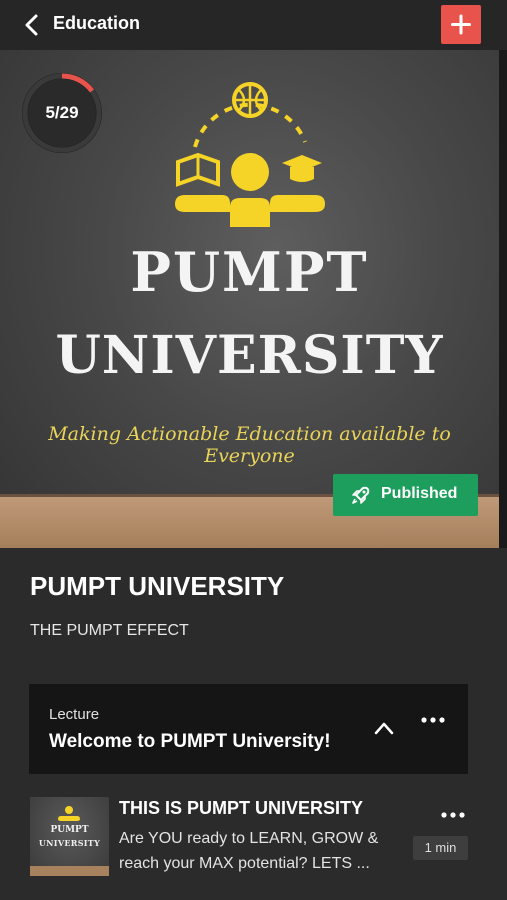 This screenshot has height=900, width=507. Describe the element at coordinates (249, 272) in the screenshot. I see `cover-title-line1: PUMPT` at that location.